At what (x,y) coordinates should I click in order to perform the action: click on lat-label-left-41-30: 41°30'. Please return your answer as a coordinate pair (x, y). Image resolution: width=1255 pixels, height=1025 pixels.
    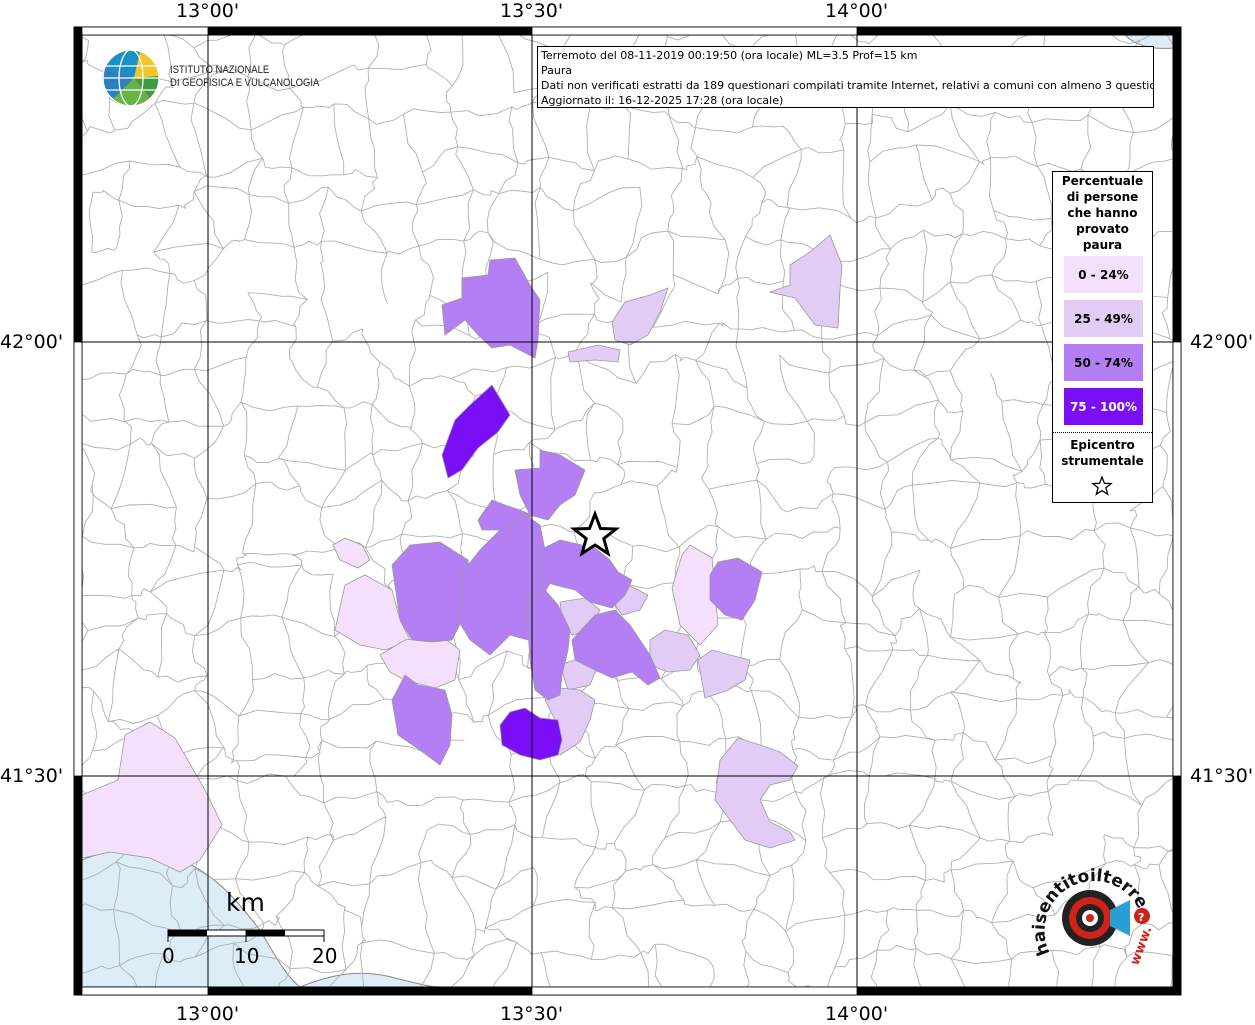
    Looking at the image, I should click on (32, 776).